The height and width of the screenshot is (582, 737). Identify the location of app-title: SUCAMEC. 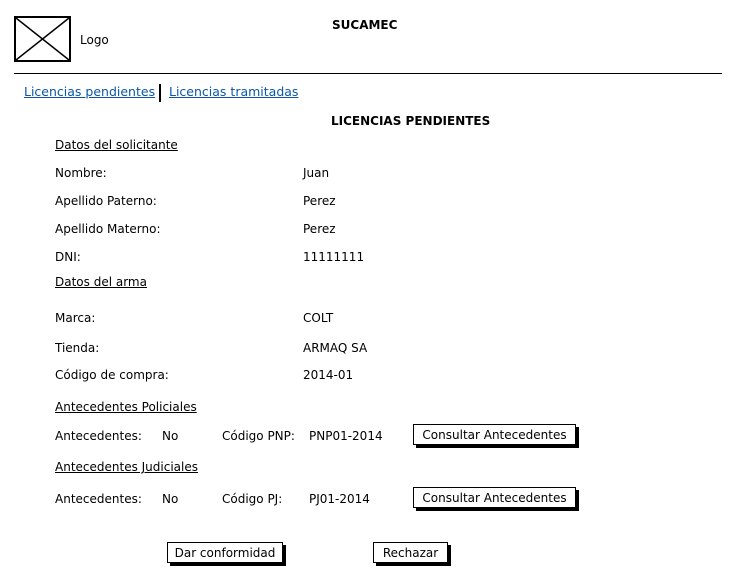
(365, 25).